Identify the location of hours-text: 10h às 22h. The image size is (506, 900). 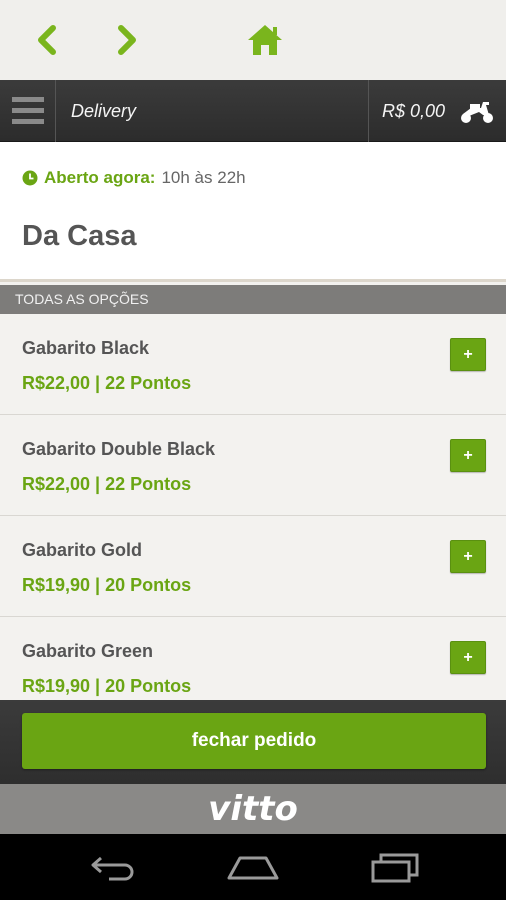
(203, 177).